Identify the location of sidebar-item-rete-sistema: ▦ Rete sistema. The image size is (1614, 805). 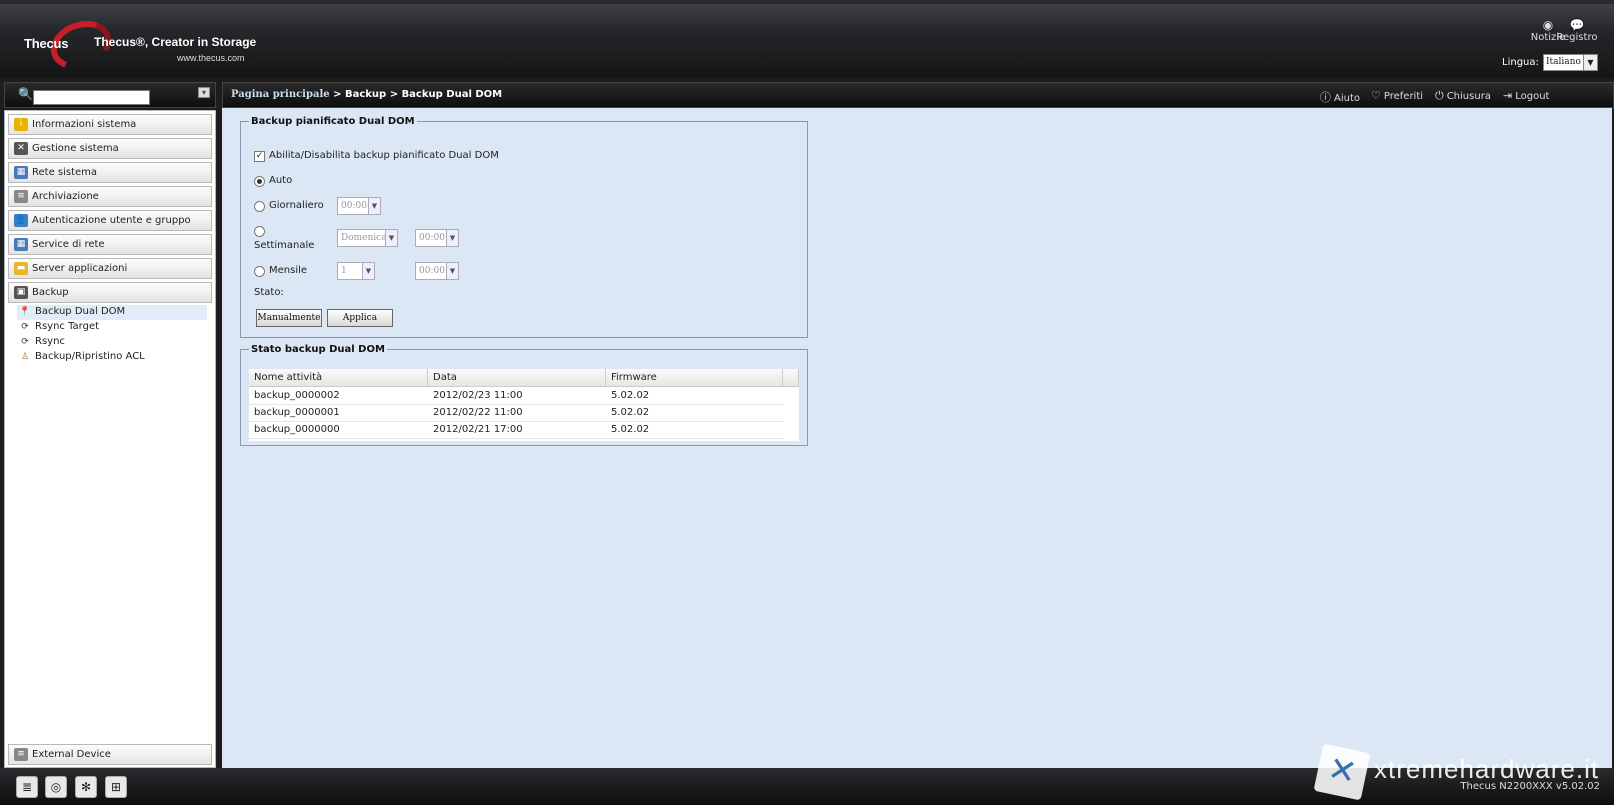
(110, 172).